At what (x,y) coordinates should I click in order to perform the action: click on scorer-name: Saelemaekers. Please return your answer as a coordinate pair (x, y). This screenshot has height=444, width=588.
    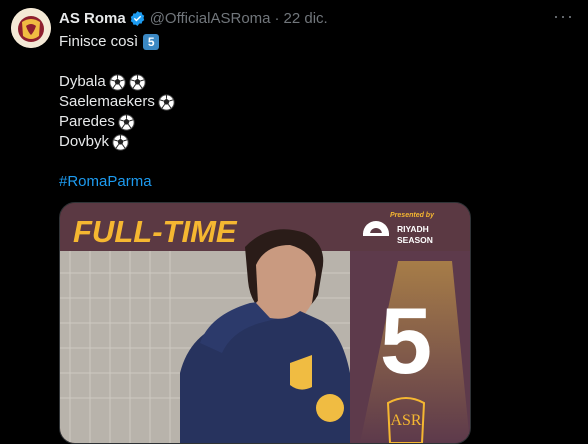
    Looking at the image, I should click on (107, 101).